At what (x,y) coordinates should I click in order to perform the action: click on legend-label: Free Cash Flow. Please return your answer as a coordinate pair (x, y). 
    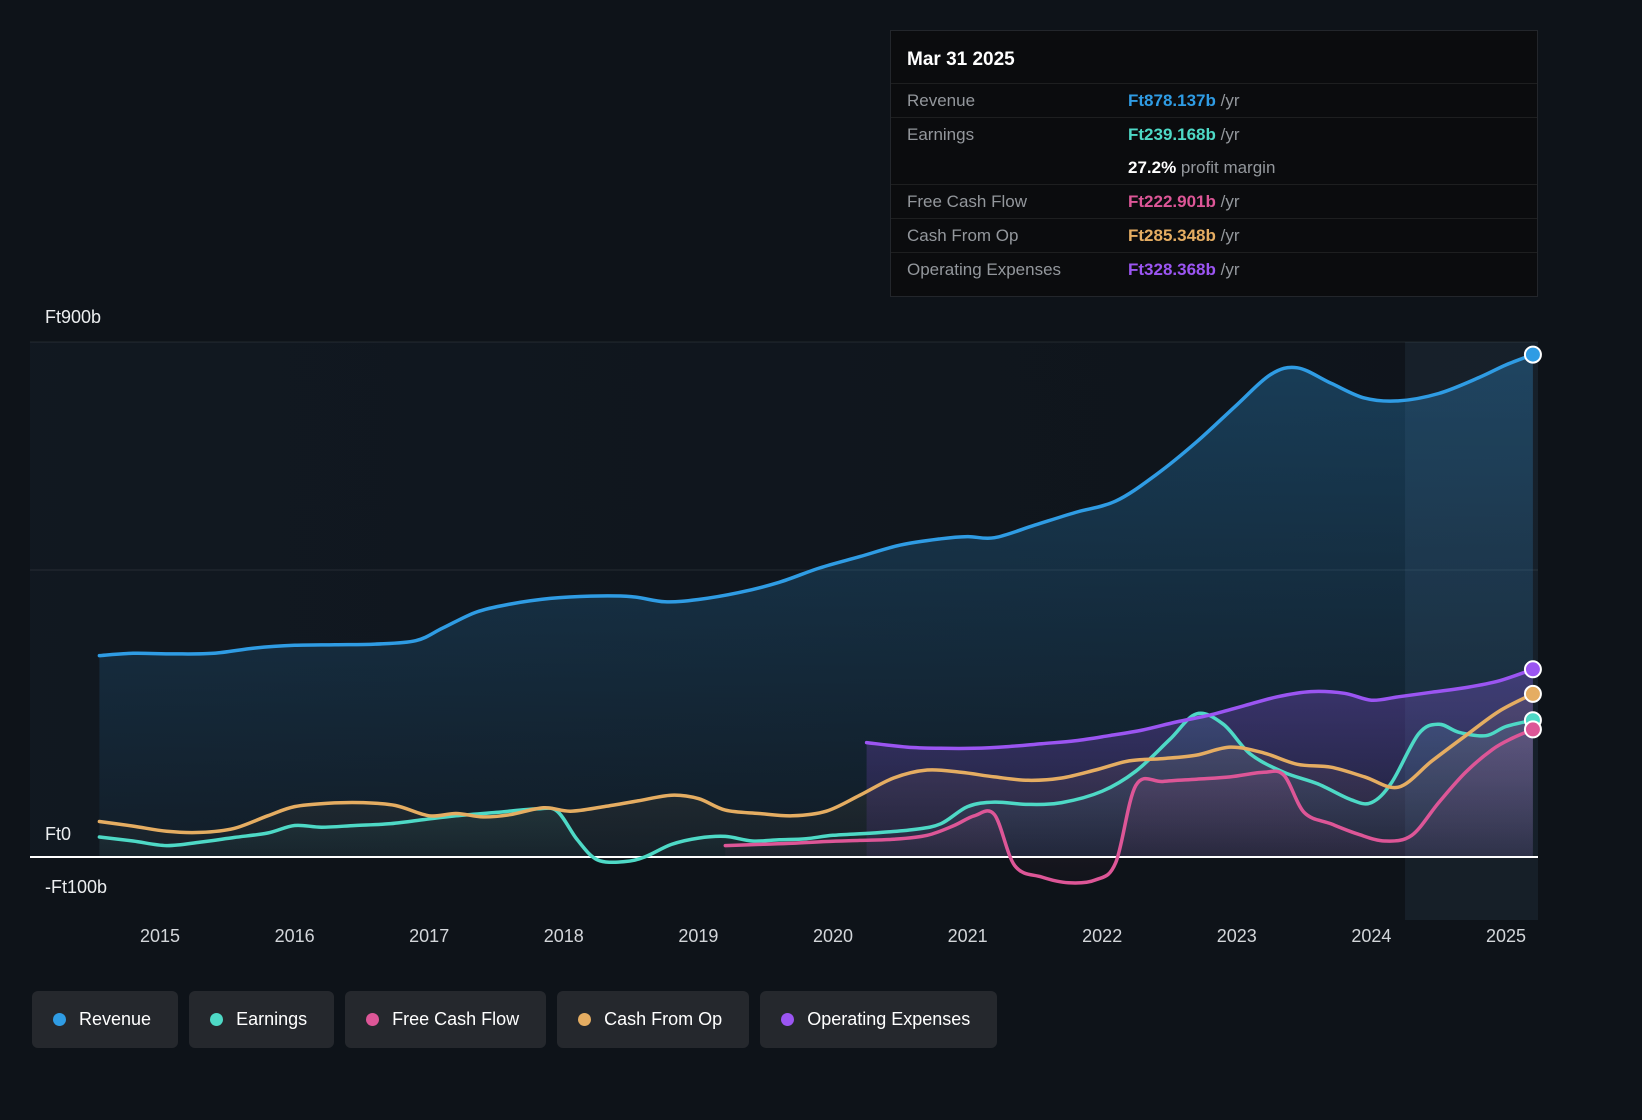
    Looking at the image, I should click on (456, 1019).